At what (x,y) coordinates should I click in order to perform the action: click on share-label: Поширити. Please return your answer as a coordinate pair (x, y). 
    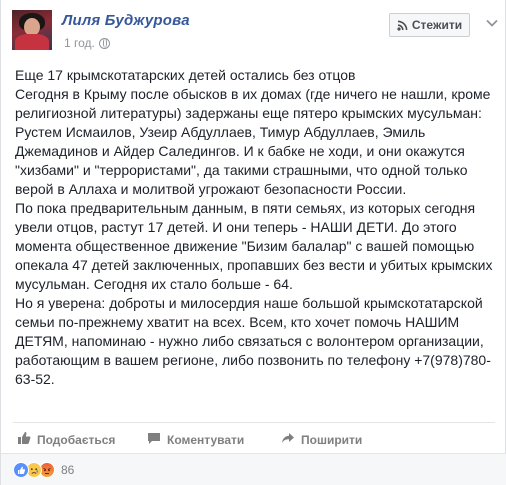
    Looking at the image, I should click on (332, 439).